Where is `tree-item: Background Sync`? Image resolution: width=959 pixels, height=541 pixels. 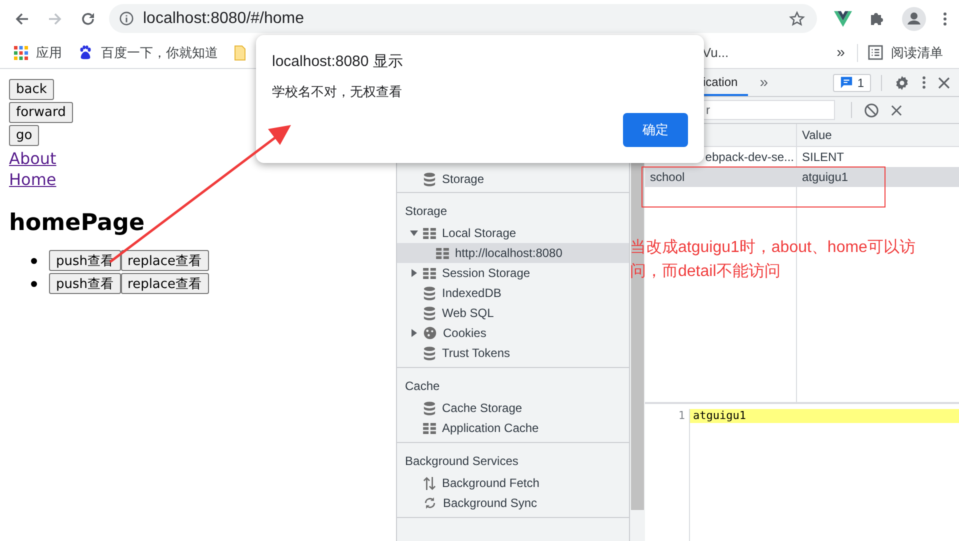
tree-item: Background Sync is located at coordinates (513, 503).